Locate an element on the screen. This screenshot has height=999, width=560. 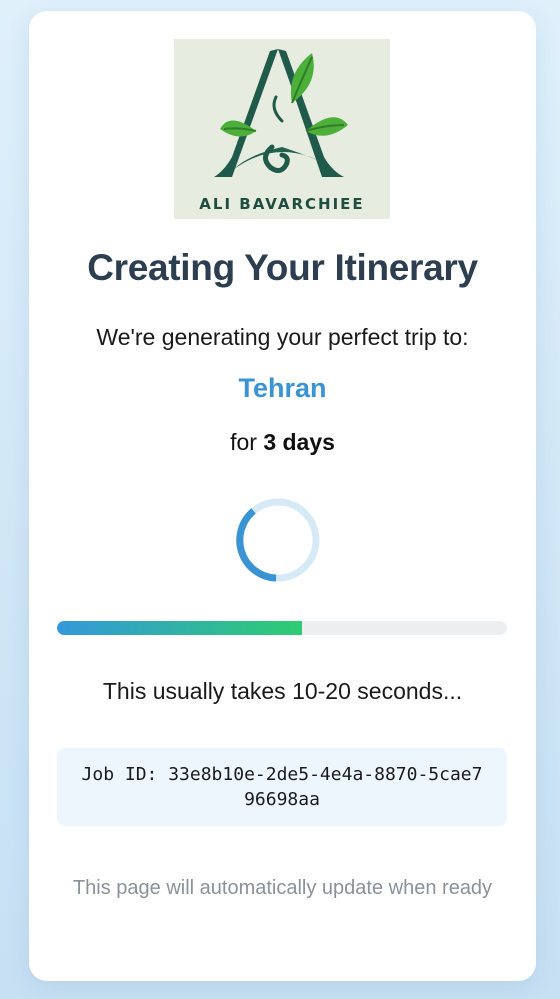
destination-name: Tehran is located at coordinates (282, 388).